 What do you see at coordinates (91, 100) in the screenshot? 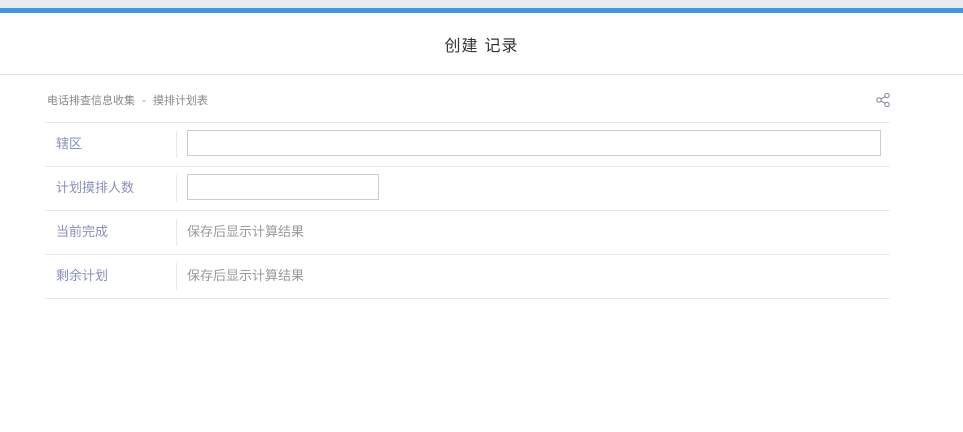
I see `breadcrumb-app: 电话排查信息收集` at bounding box center [91, 100].